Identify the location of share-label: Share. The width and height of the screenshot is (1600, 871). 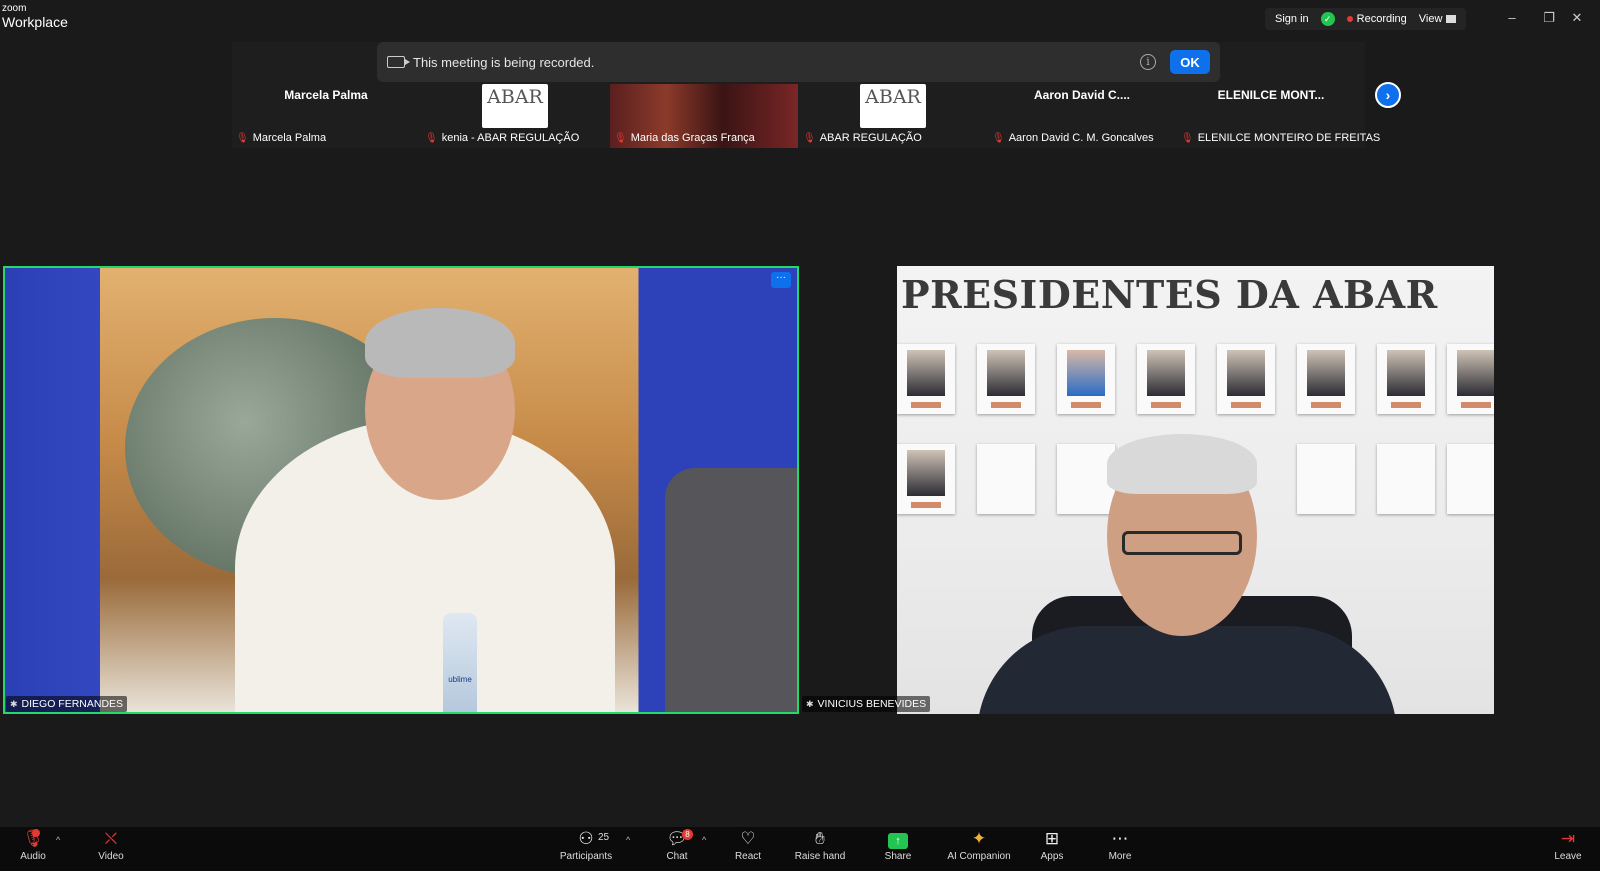
(898, 856).